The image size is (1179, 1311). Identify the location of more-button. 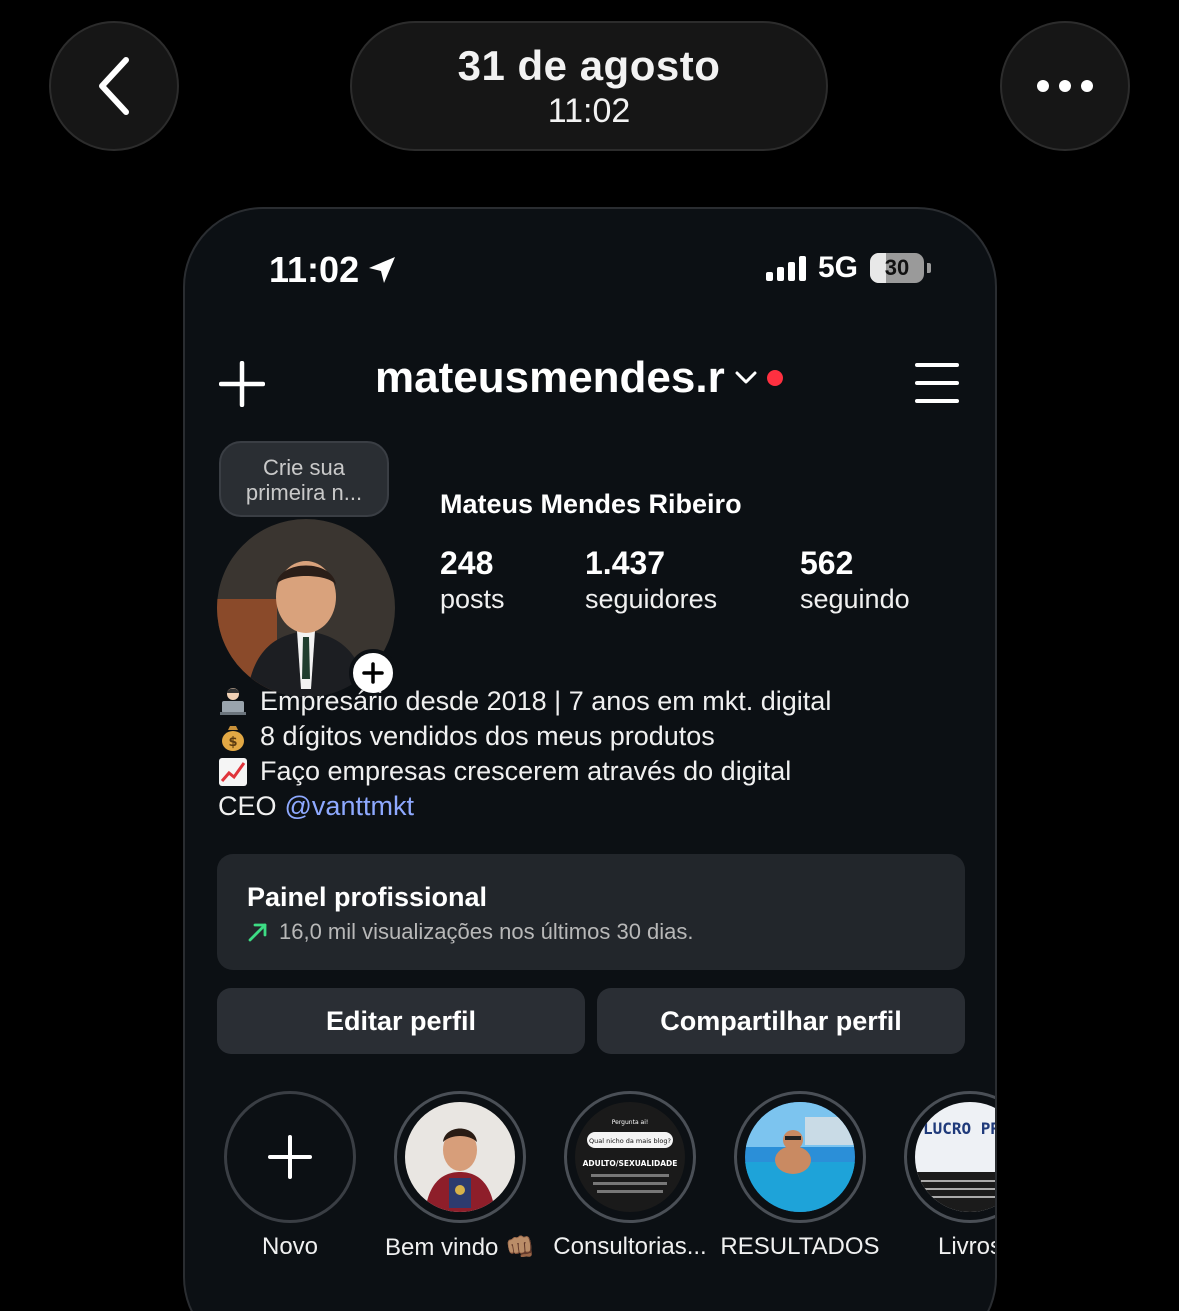
(1065, 86).